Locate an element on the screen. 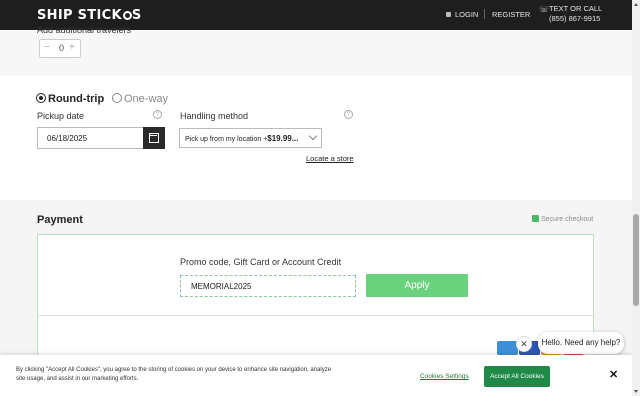 The height and width of the screenshot is (396, 640). promo-code-input: MEMORIAL2025 is located at coordinates (268, 286).